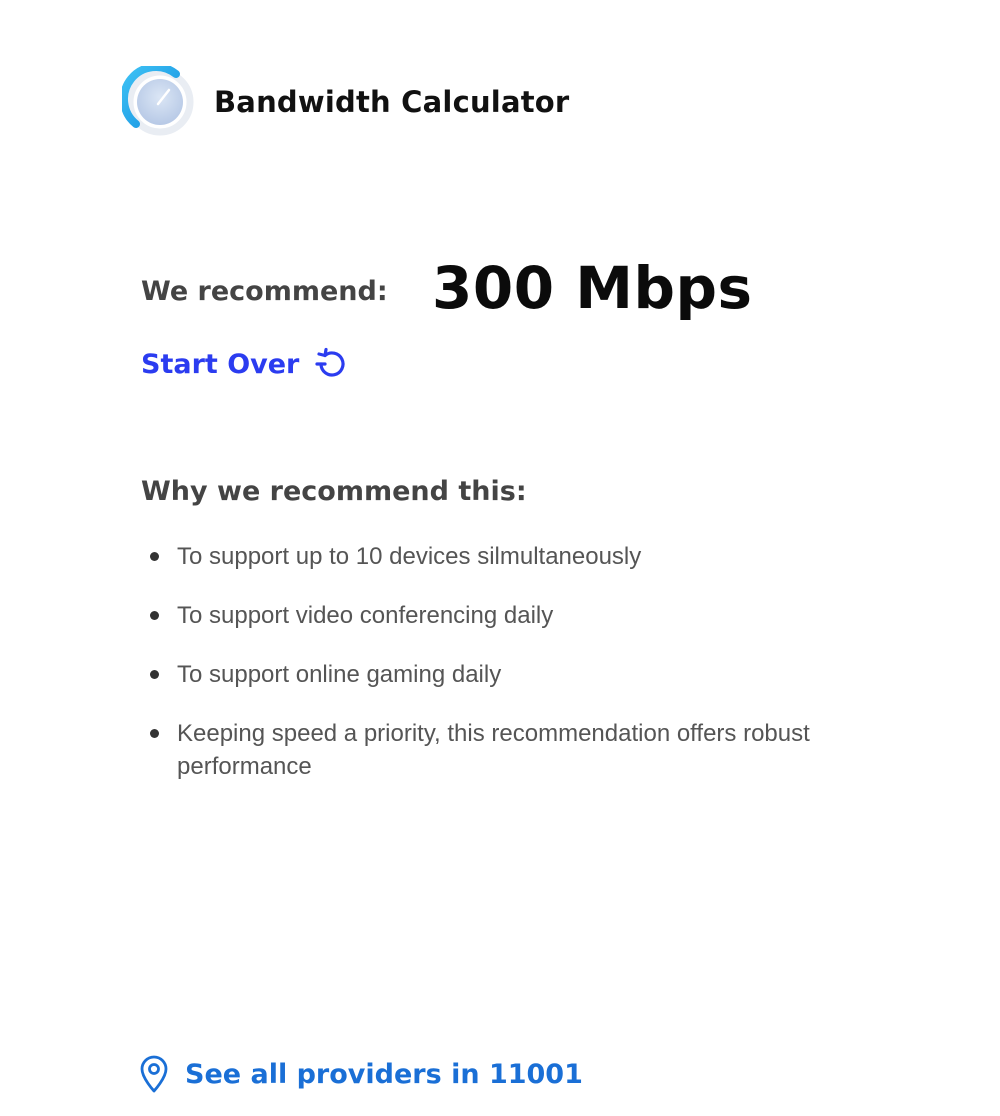 This screenshot has height=1116, width=1000. What do you see at coordinates (365, 615) in the screenshot?
I see `reason-text: To support video conferencing daily` at bounding box center [365, 615].